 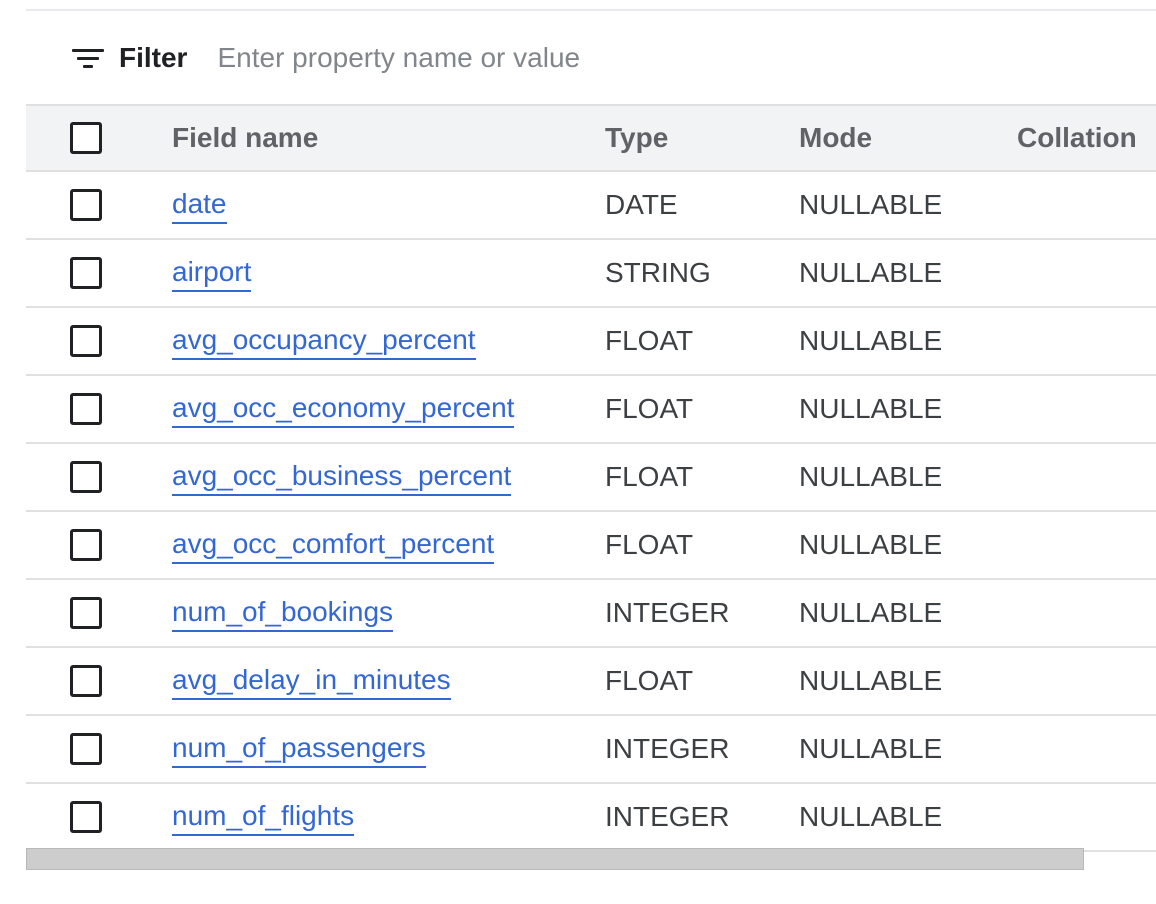 I want to click on table-row: avg_occ_economy_percent FLOAT NULLABLE, so click(x=591, y=410).